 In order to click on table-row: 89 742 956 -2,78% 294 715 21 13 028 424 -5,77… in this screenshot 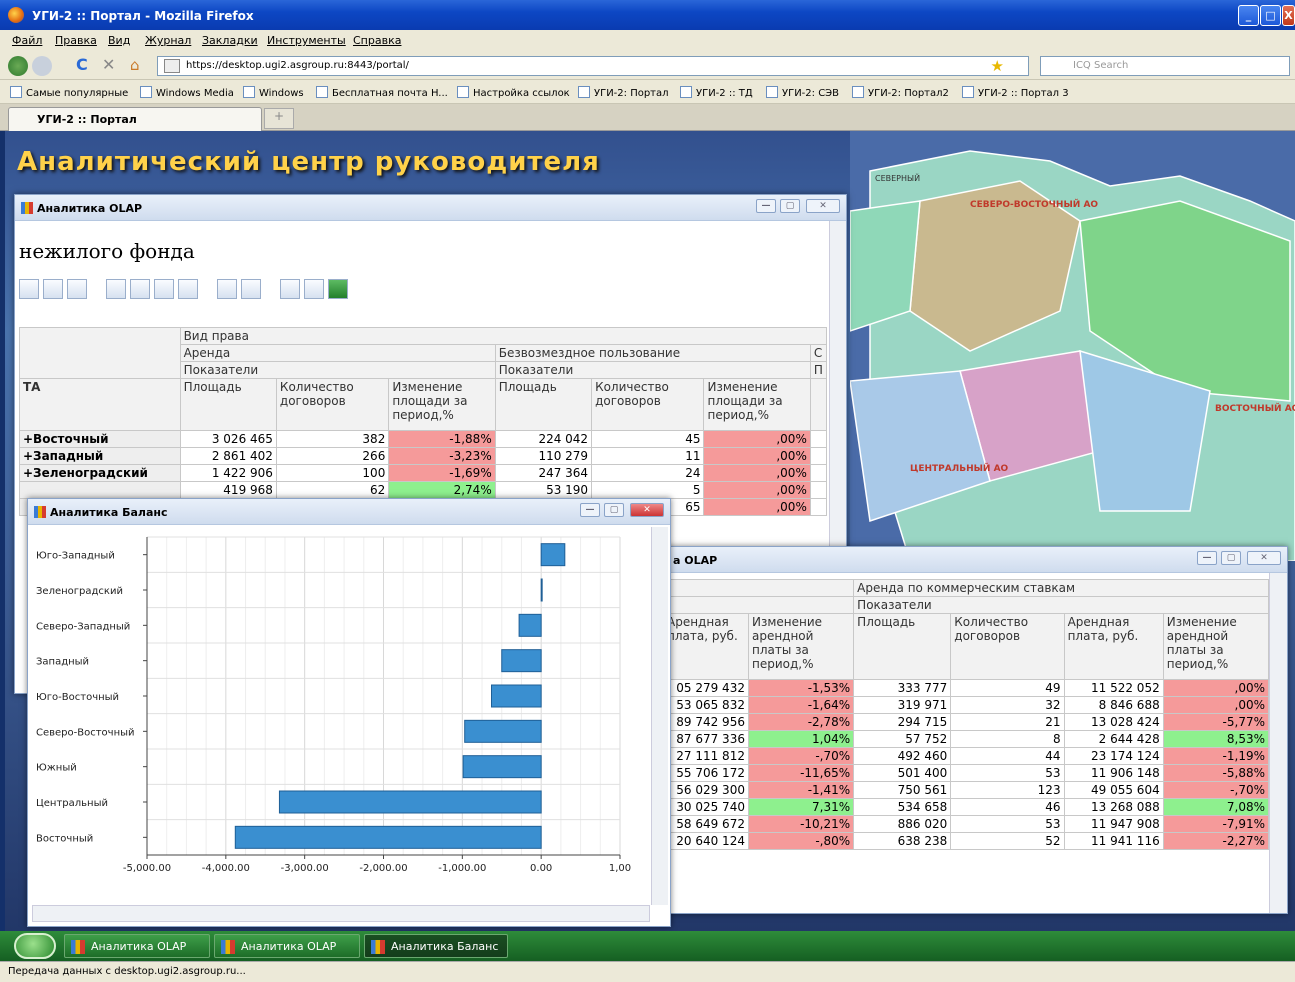, I will do `click(966, 722)`.